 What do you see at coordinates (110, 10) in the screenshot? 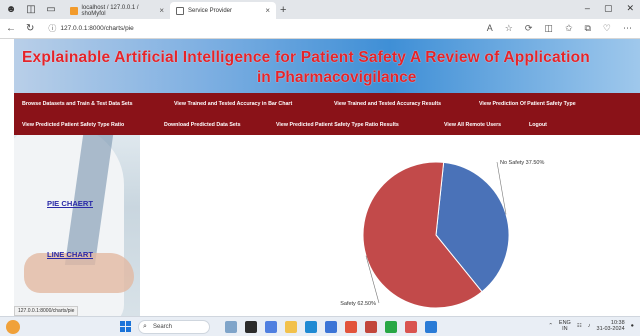
I see `tab-label: localhost / 127.0.0.1 / shoMyfol` at bounding box center [110, 10].